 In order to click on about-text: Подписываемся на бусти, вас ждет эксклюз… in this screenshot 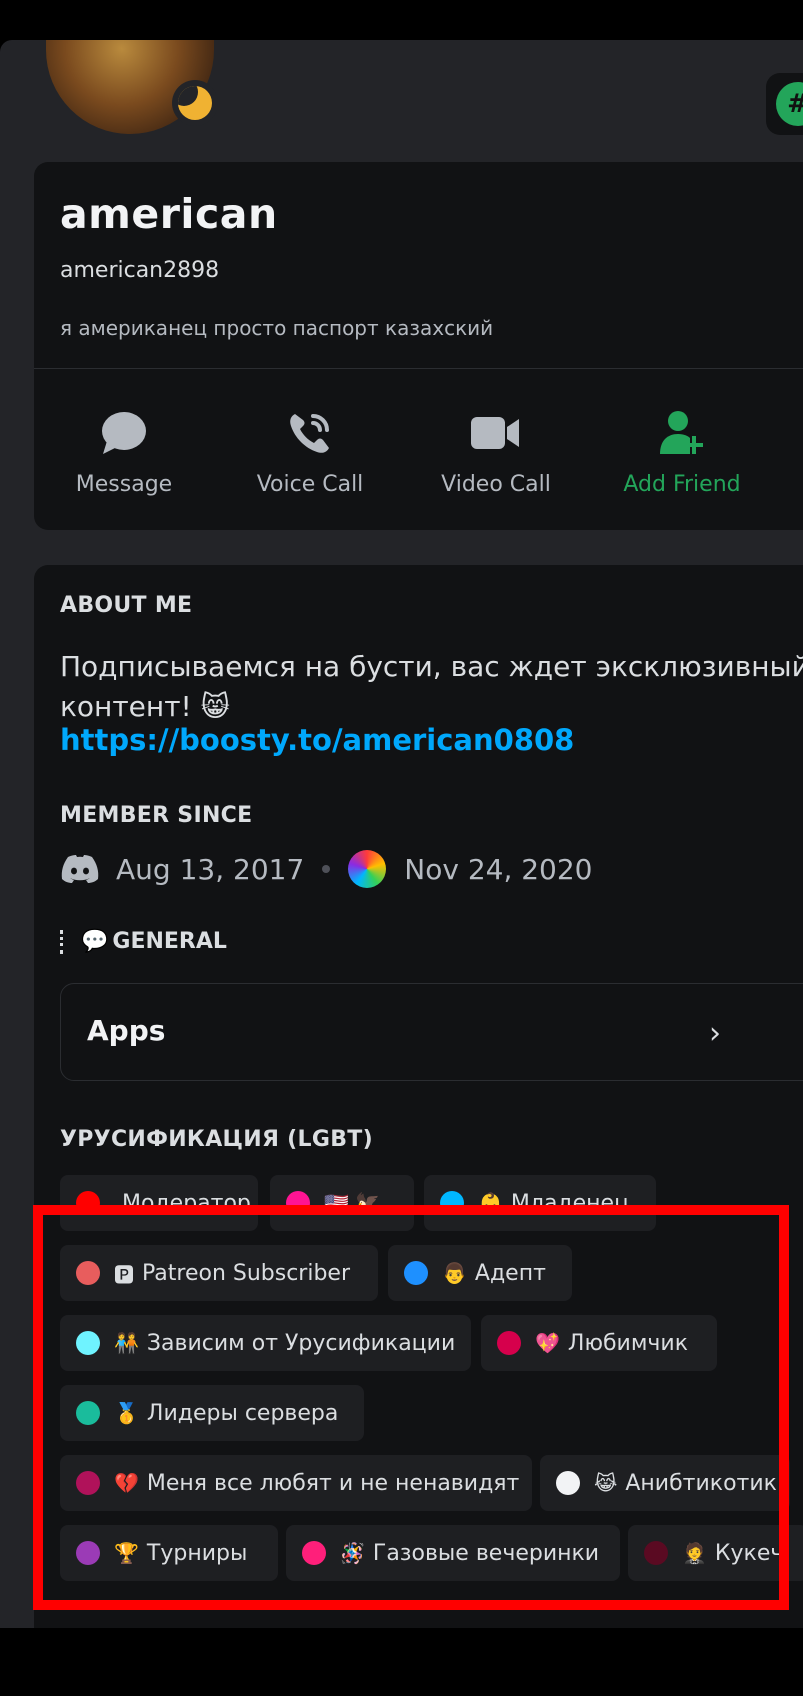, I will do `click(431, 686)`.